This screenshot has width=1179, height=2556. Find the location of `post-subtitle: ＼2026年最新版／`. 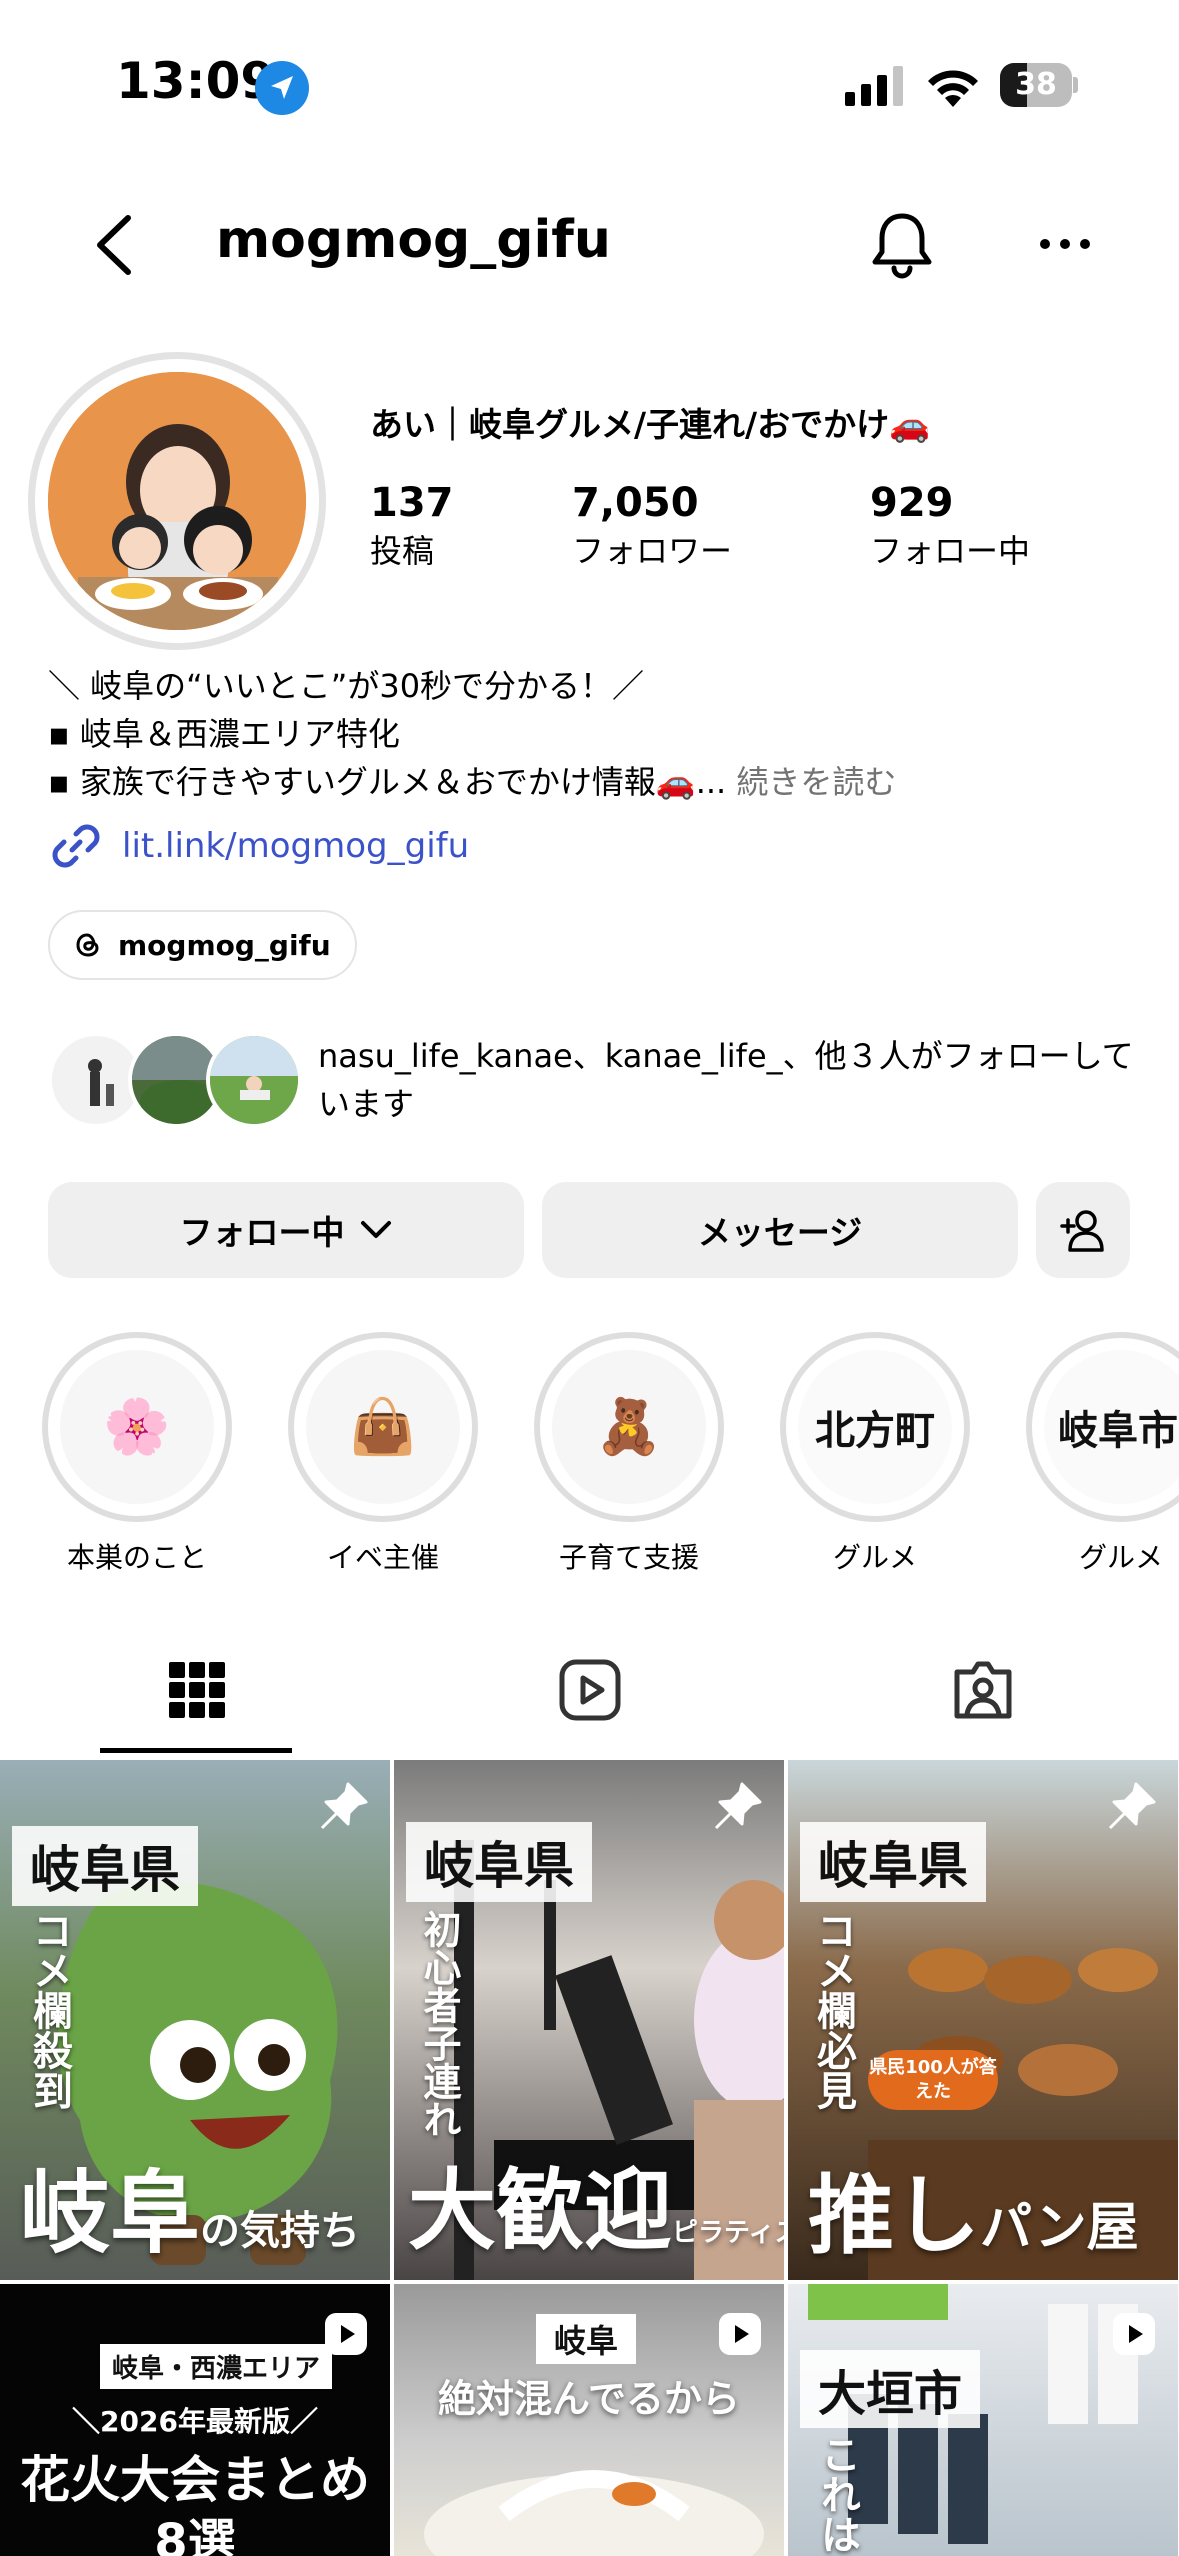

post-subtitle: ＼2026年最新版／ is located at coordinates (195, 2421).